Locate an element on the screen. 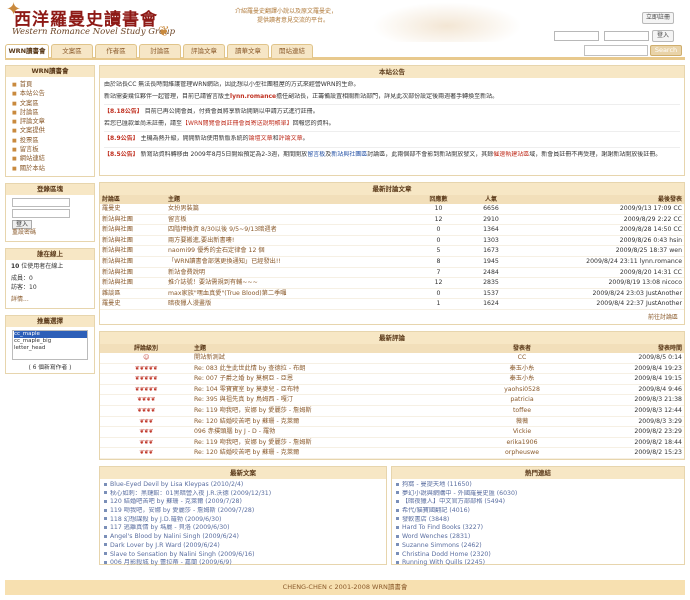  list-item: Word Wenches (2831) is located at coordinates (538, 537).